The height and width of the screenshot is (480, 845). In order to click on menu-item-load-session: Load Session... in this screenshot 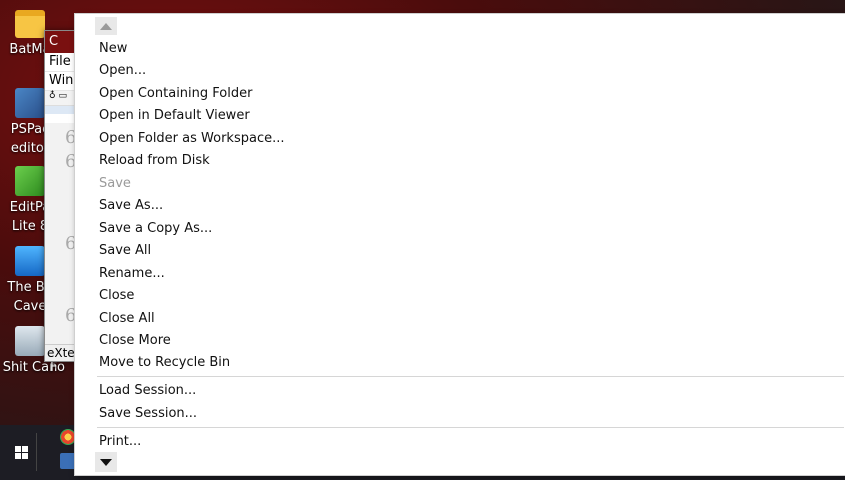, I will do `click(460, 391)`.